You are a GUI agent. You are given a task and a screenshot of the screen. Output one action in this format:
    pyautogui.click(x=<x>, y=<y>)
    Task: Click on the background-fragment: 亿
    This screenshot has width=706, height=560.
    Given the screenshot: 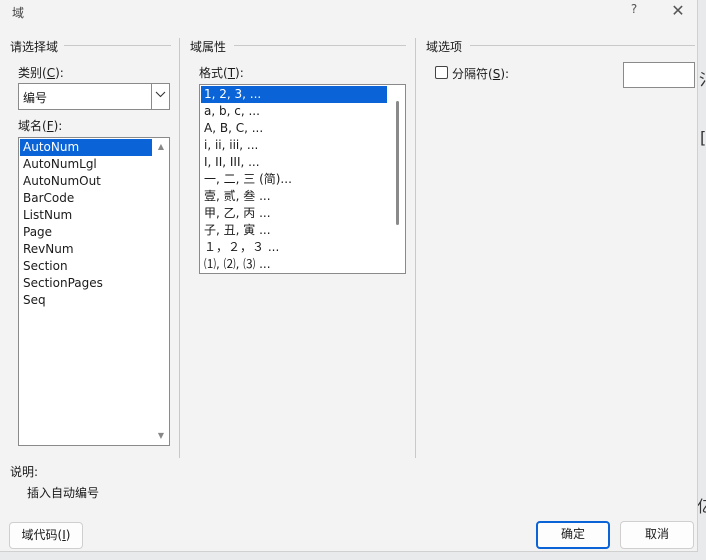 What is the action you would take?
    pyautogui.click(x=701, y=506)
    